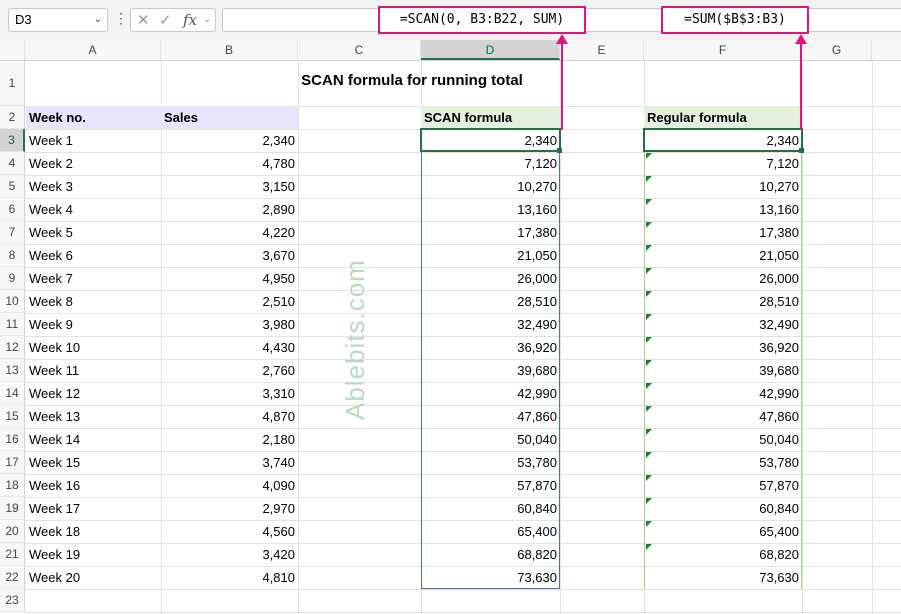 The height and width of the screenshot is (614, 901). What do you see at coordinates (121, 20) in the screenshot?
I see `more-options-icon: ⋮` at bounding box center [121, 20].